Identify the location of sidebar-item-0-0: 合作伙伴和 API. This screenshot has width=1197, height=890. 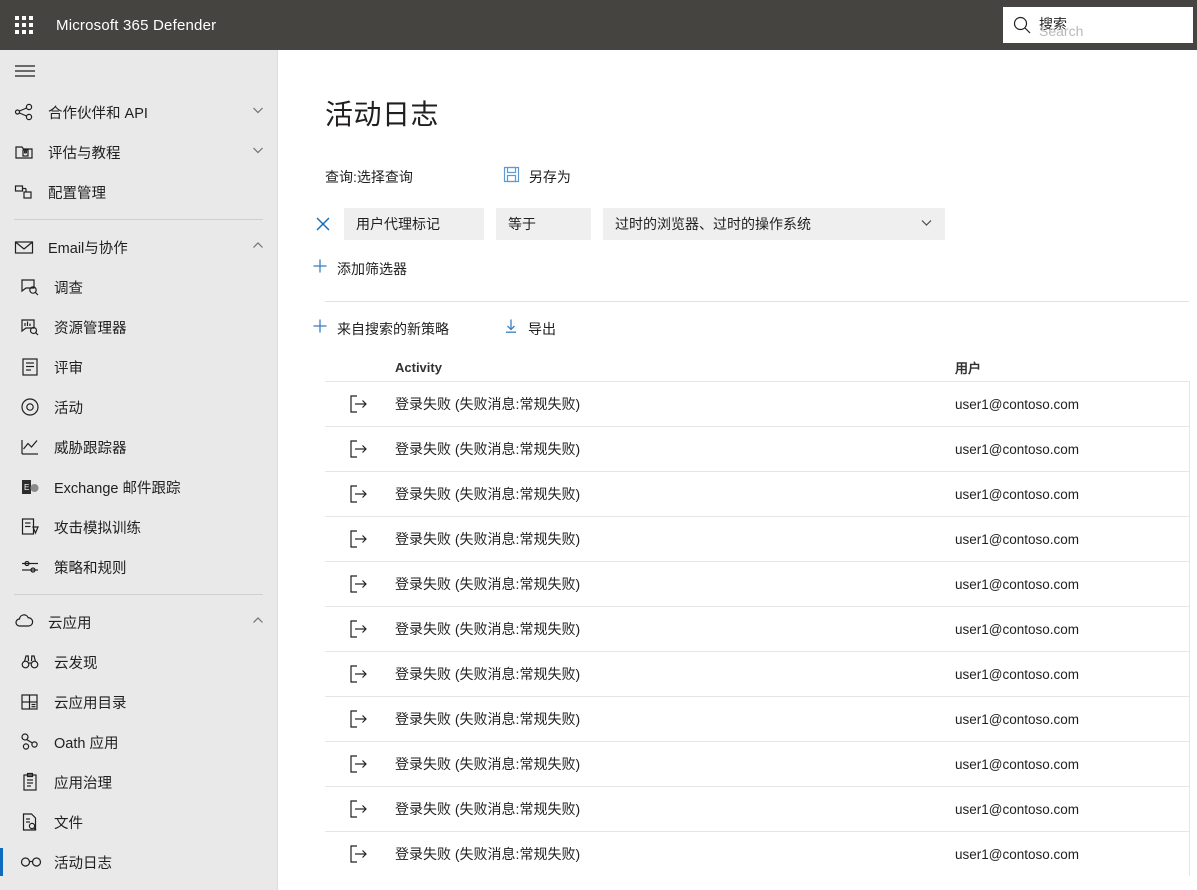
(138, 112).